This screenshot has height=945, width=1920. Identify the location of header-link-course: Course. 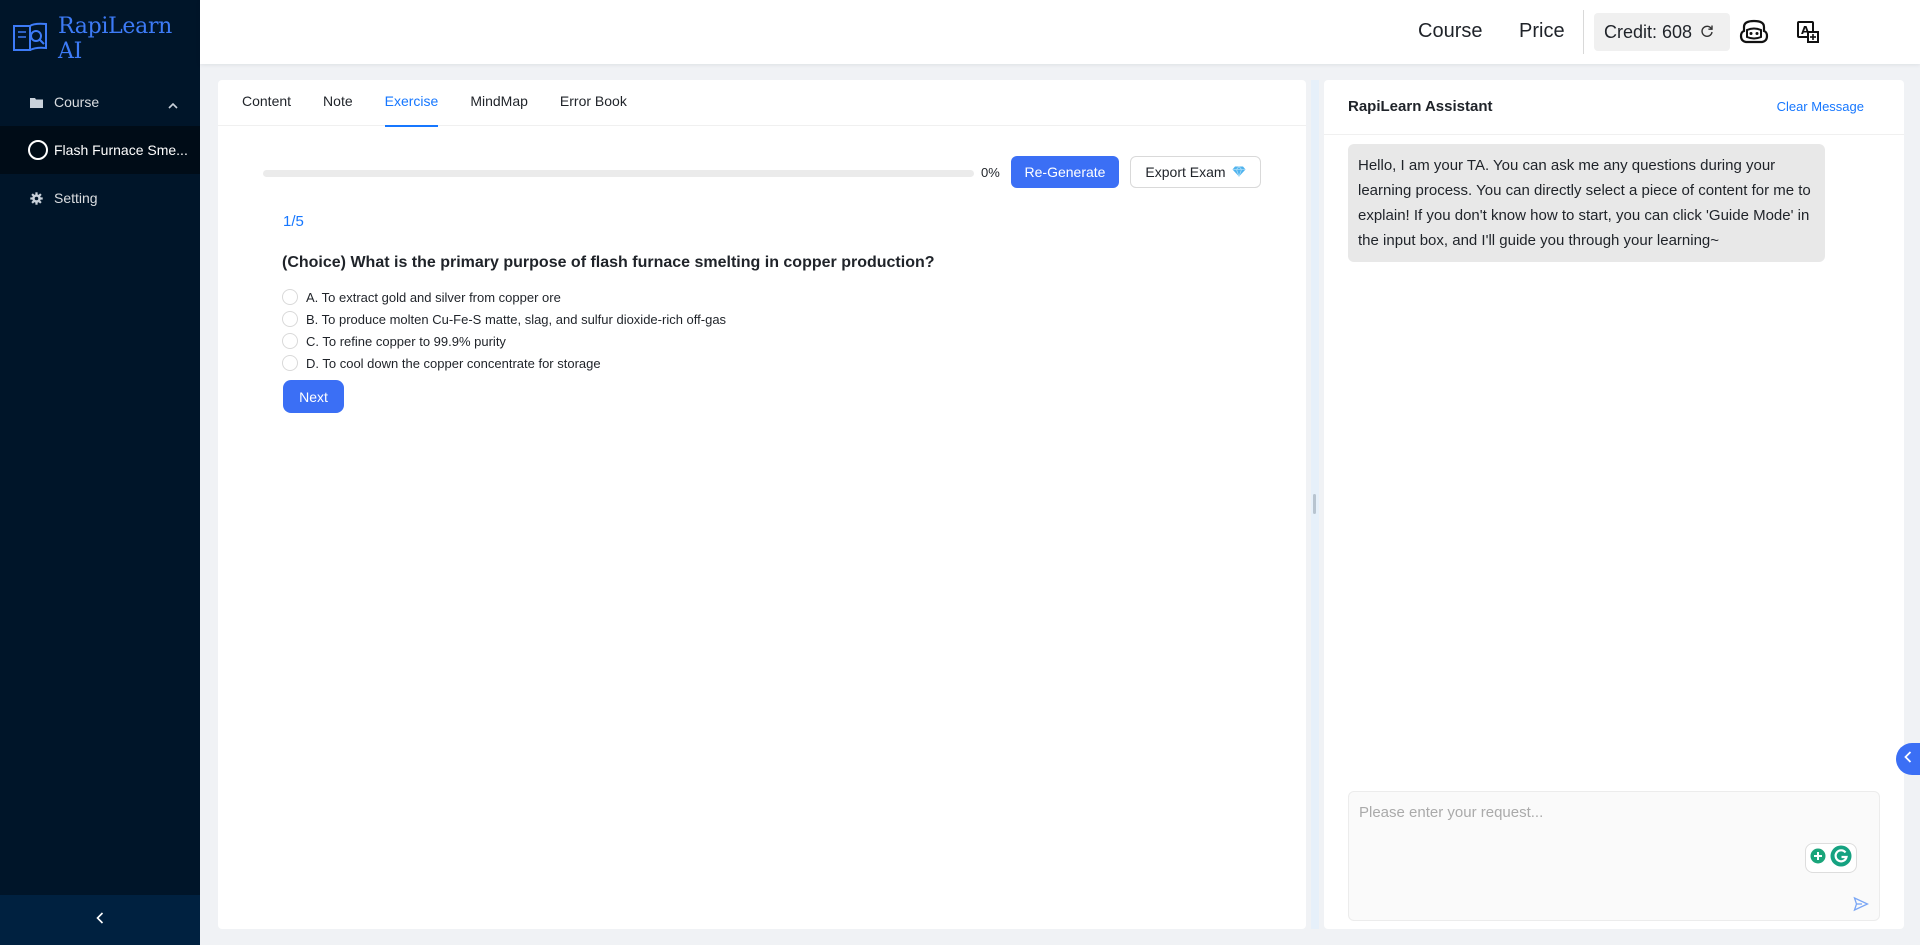
(1450, 31).